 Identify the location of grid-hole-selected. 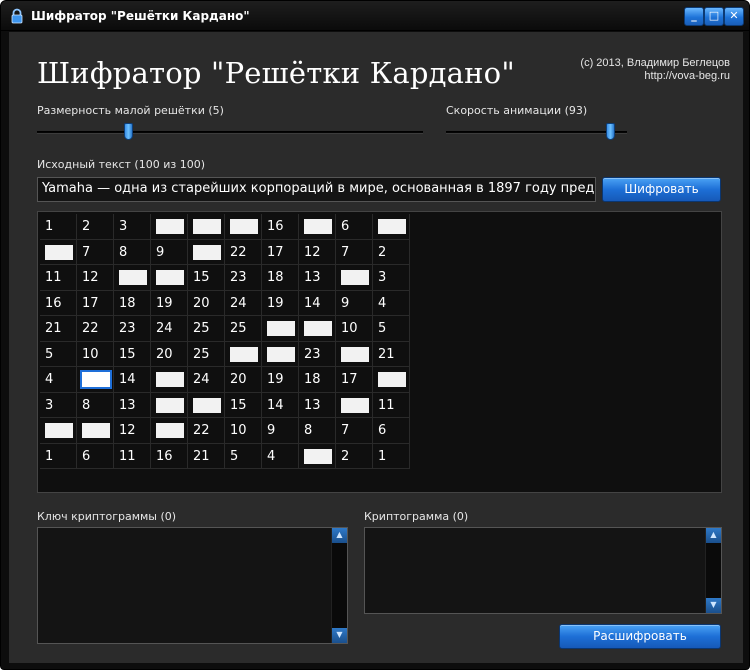
(96, 379).